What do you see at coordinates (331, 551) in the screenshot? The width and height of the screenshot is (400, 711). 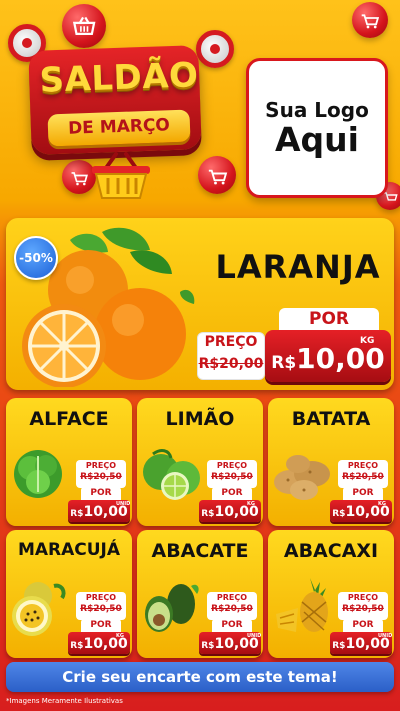 I see `product-name: ABACAXI` at bounding box center [331, 551].